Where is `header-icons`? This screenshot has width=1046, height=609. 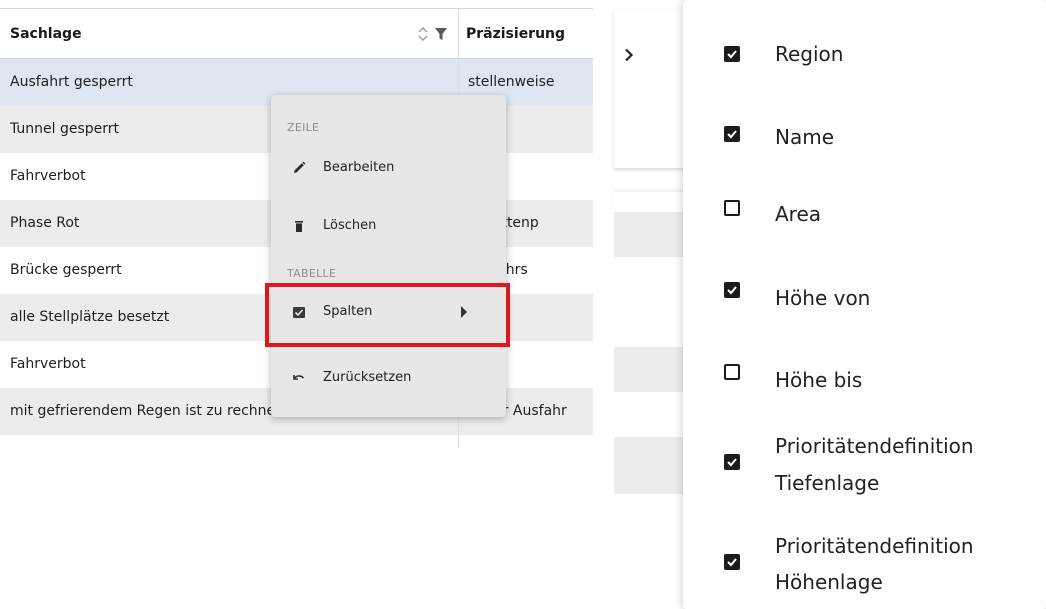
header-icons is located at coordinates (435, 34).